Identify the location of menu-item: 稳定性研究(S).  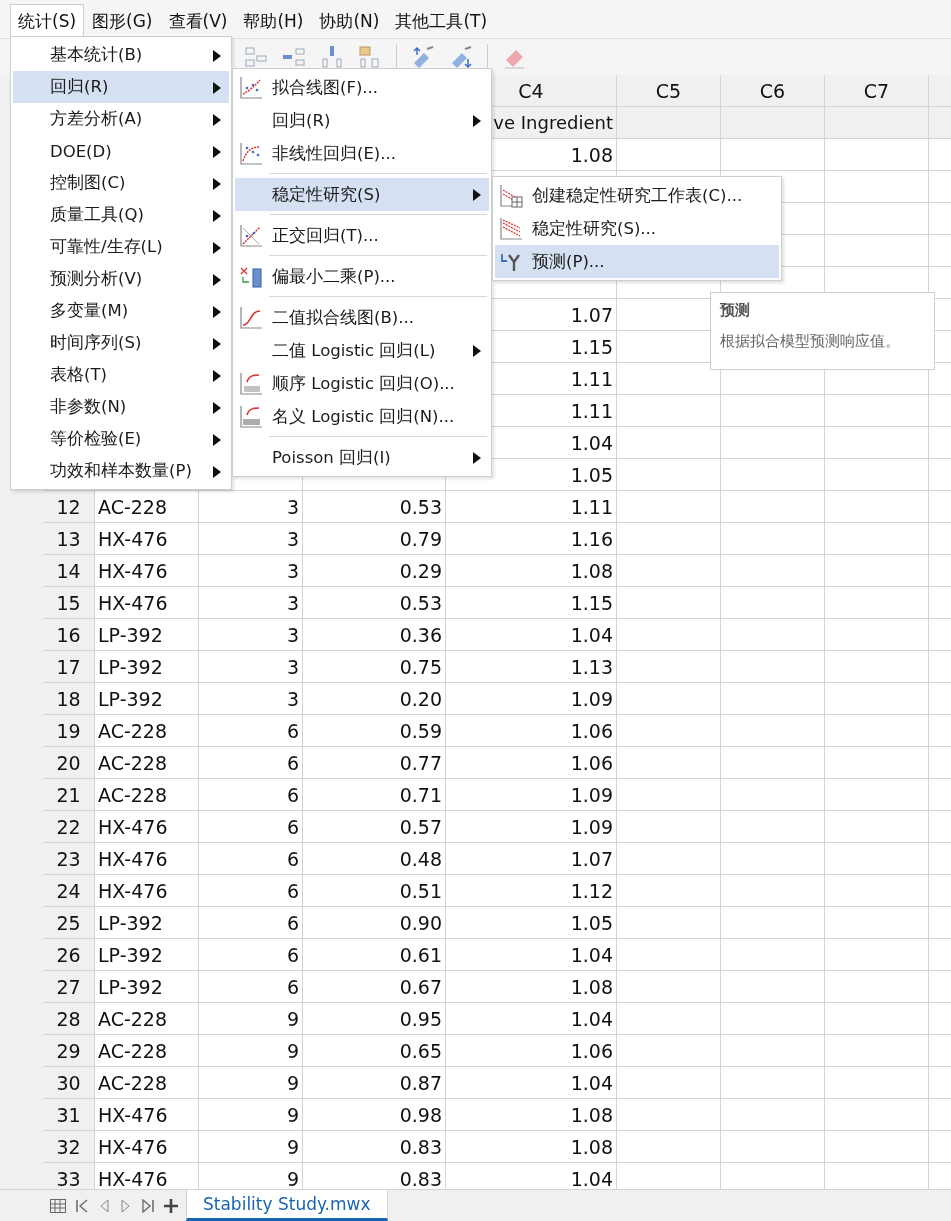
(362, 194).